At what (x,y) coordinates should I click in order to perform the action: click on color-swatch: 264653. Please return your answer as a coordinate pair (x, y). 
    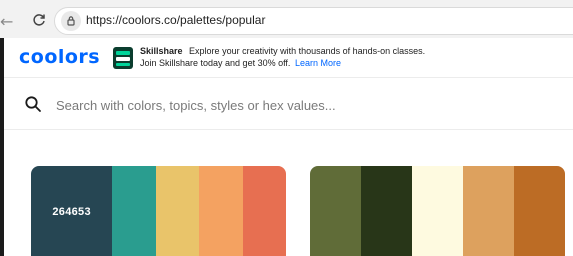
    Looking at the image, I should click on (72, 211).